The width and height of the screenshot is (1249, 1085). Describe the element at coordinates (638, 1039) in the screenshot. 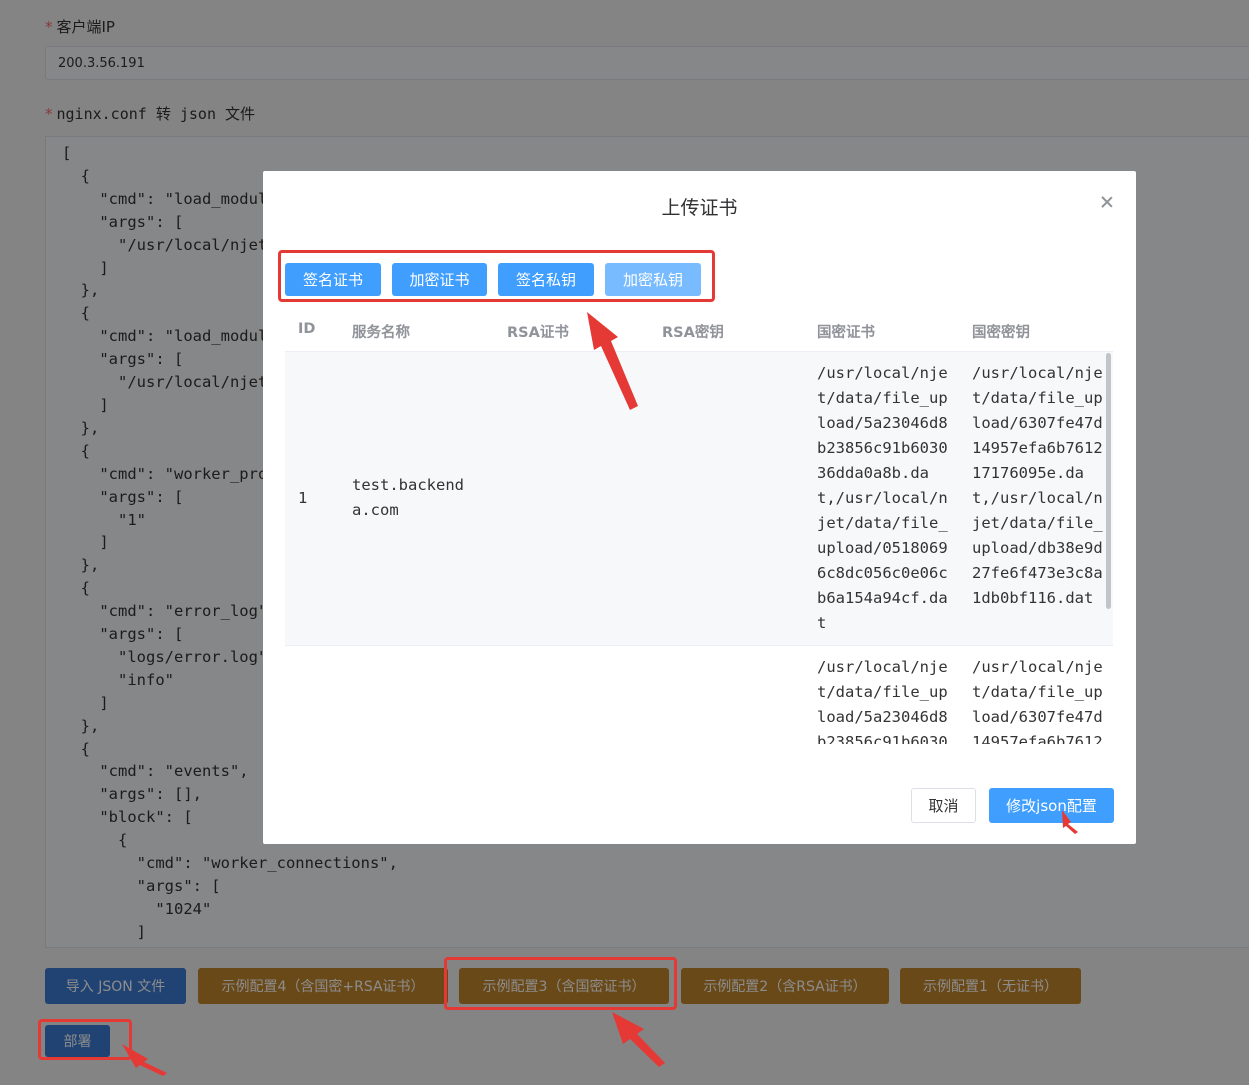

I see `annotation-arrow-example3` at that location.